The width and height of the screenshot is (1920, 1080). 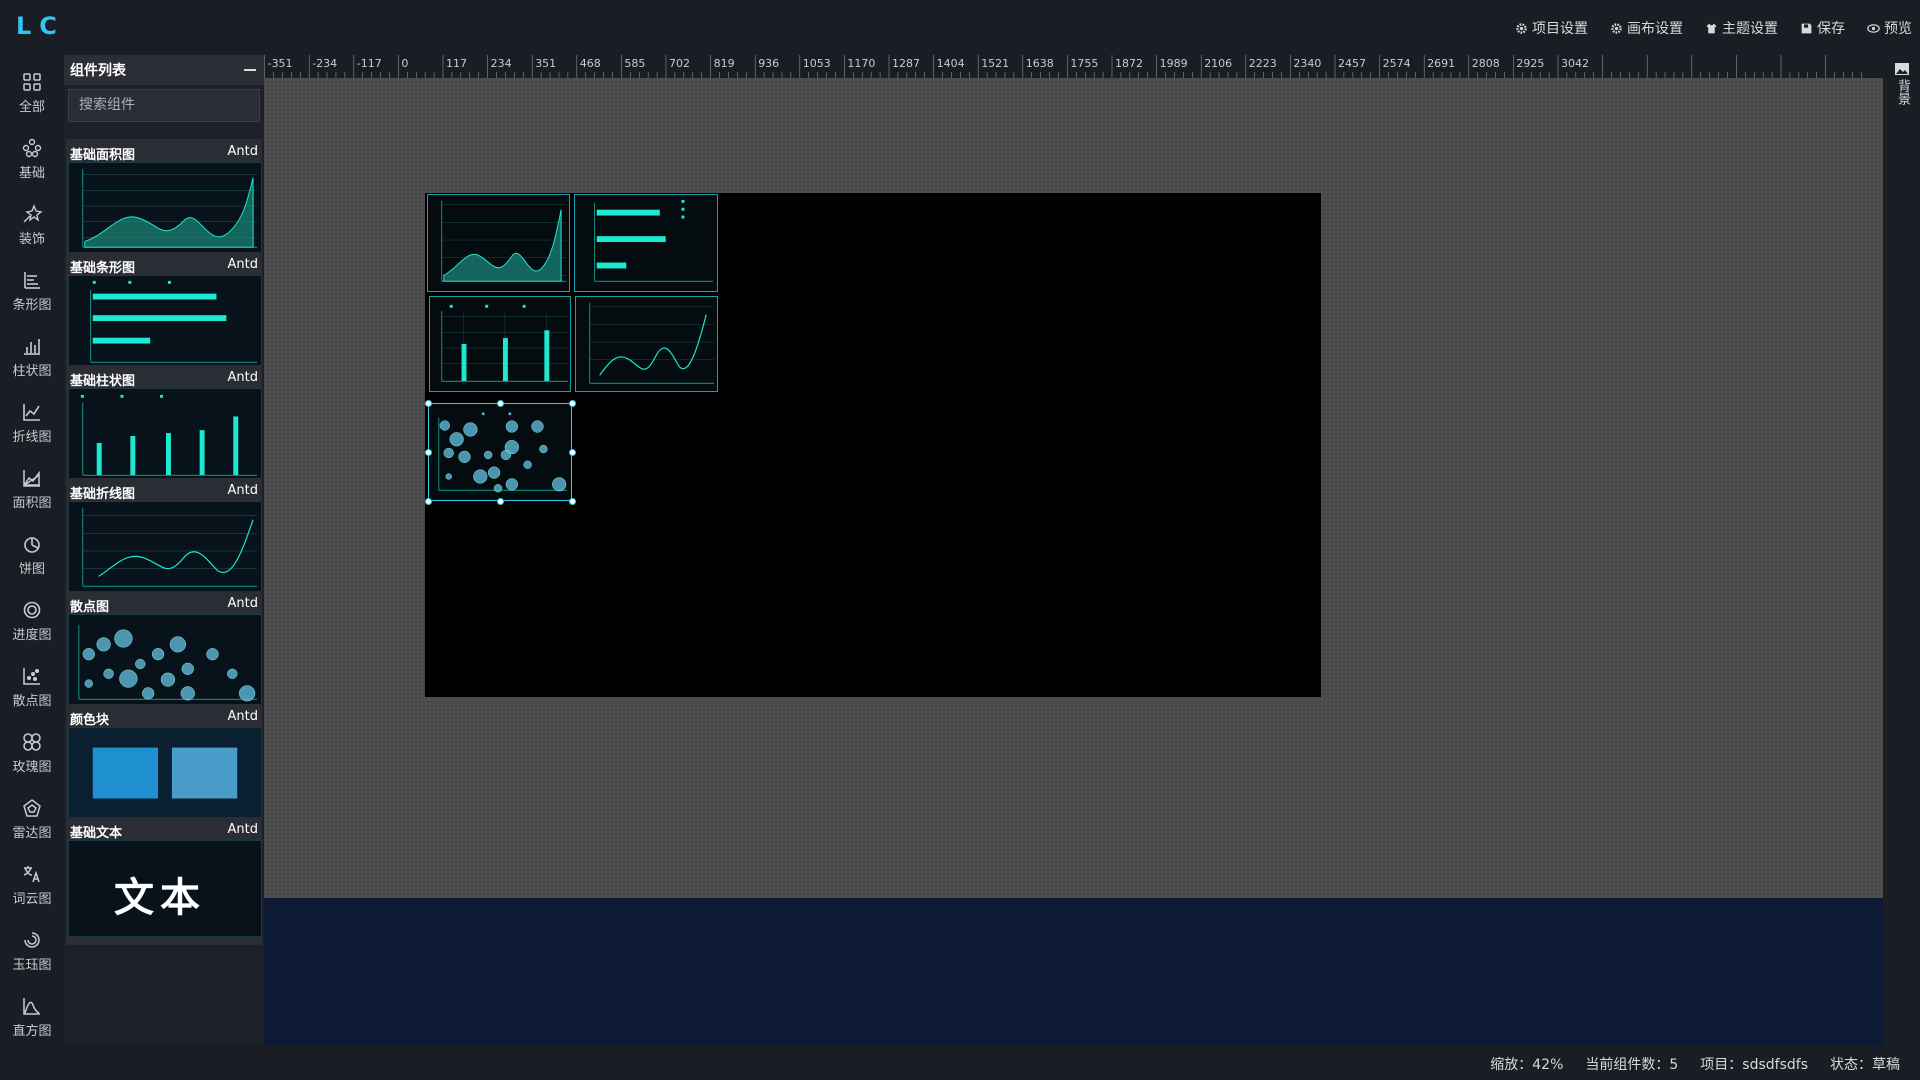 What do you see at coordinates (32, 292) in the screenshot?
I see `rail-item-bar: 条形图` at bounding box center [32, 292].